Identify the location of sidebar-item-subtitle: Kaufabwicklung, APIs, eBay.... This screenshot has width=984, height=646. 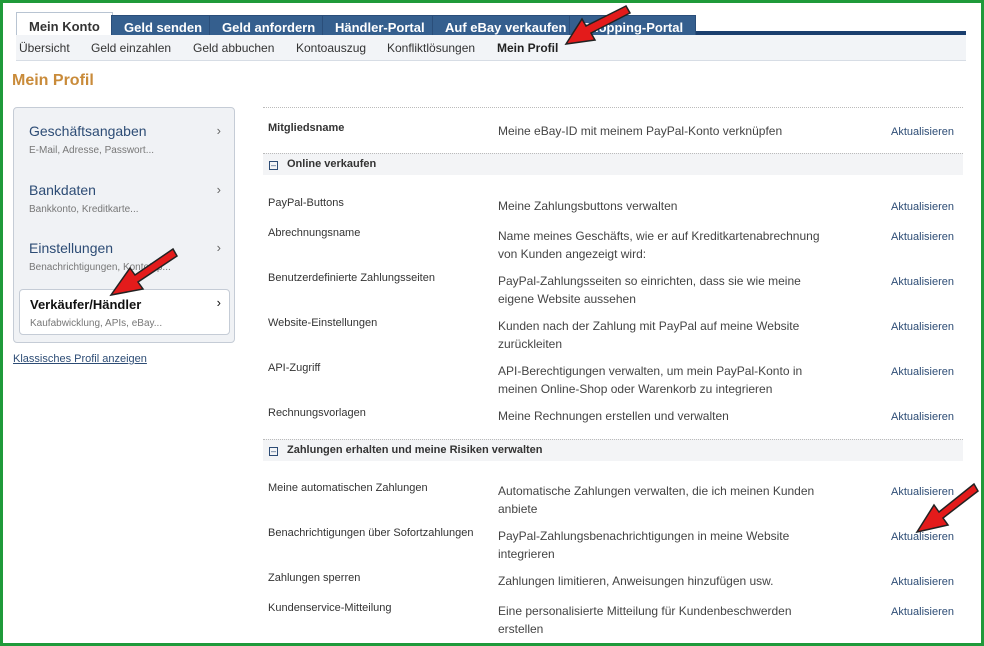
(96, 323).